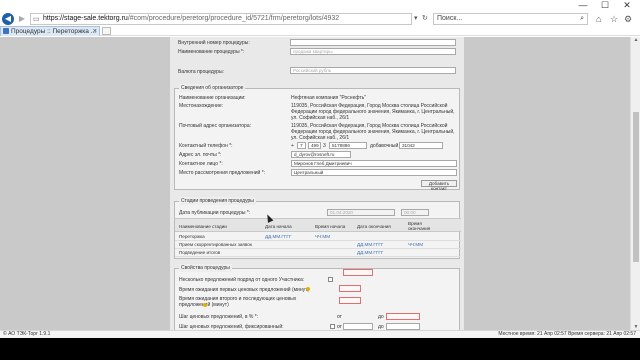 The image size is (640, 360). Describe the element at coordinates (330, 279) in the screenshot. I see `multiple-offers-checkbox` at that location.